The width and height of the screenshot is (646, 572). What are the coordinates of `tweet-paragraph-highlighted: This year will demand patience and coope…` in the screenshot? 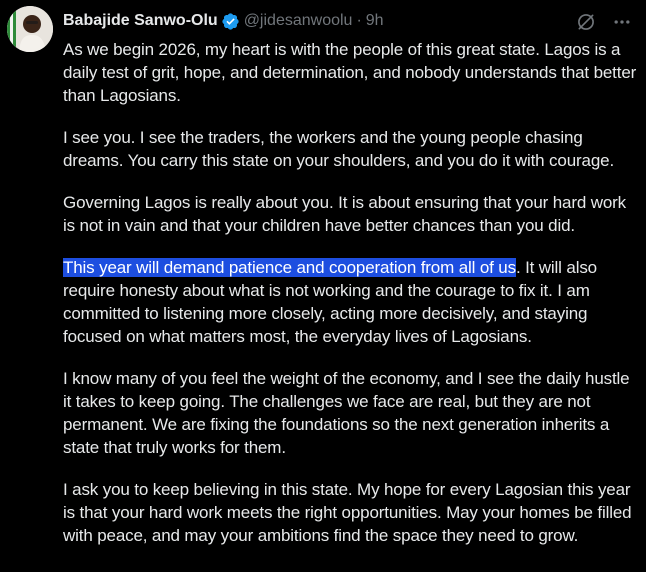 It's located at (350, 302).